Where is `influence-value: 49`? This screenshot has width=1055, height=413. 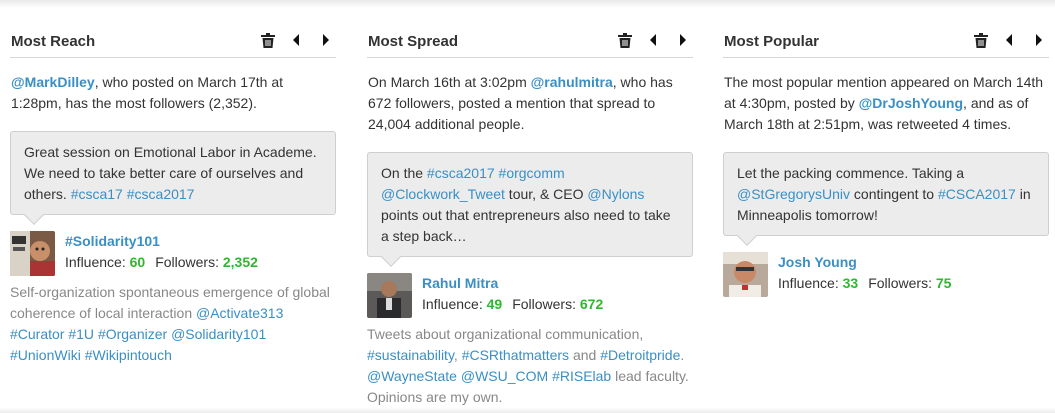
influence-value: 49 is located at coordinates (494, 304).